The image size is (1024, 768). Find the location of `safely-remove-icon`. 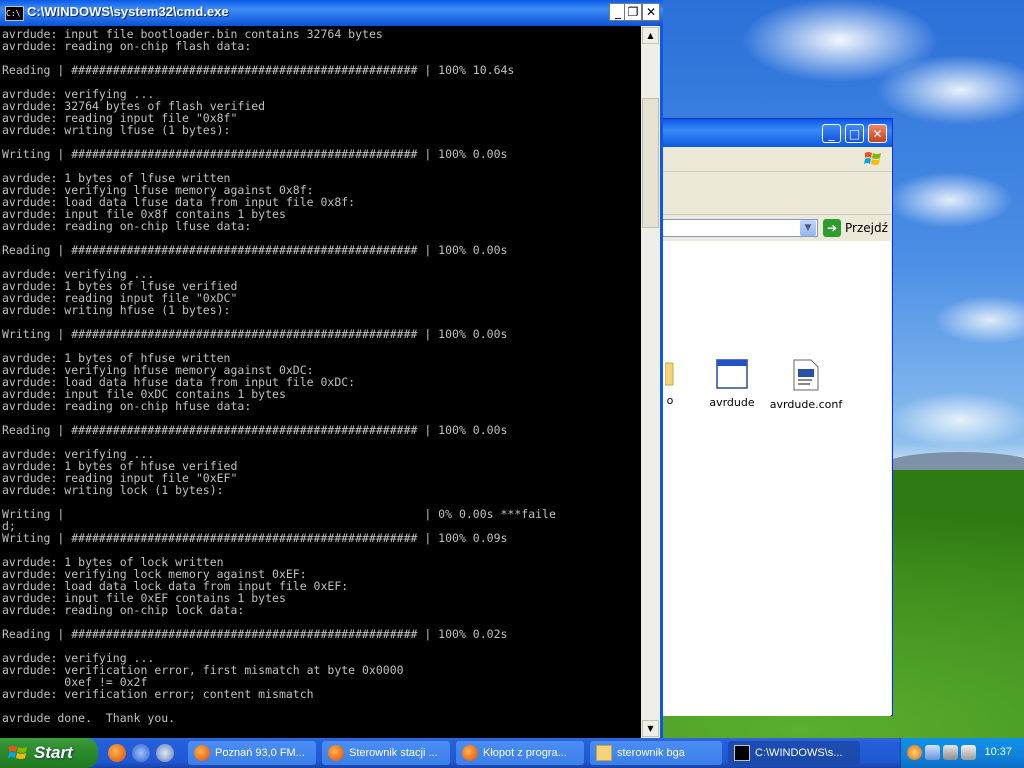

safely-remove-icon is located at coordinates (968, 752).